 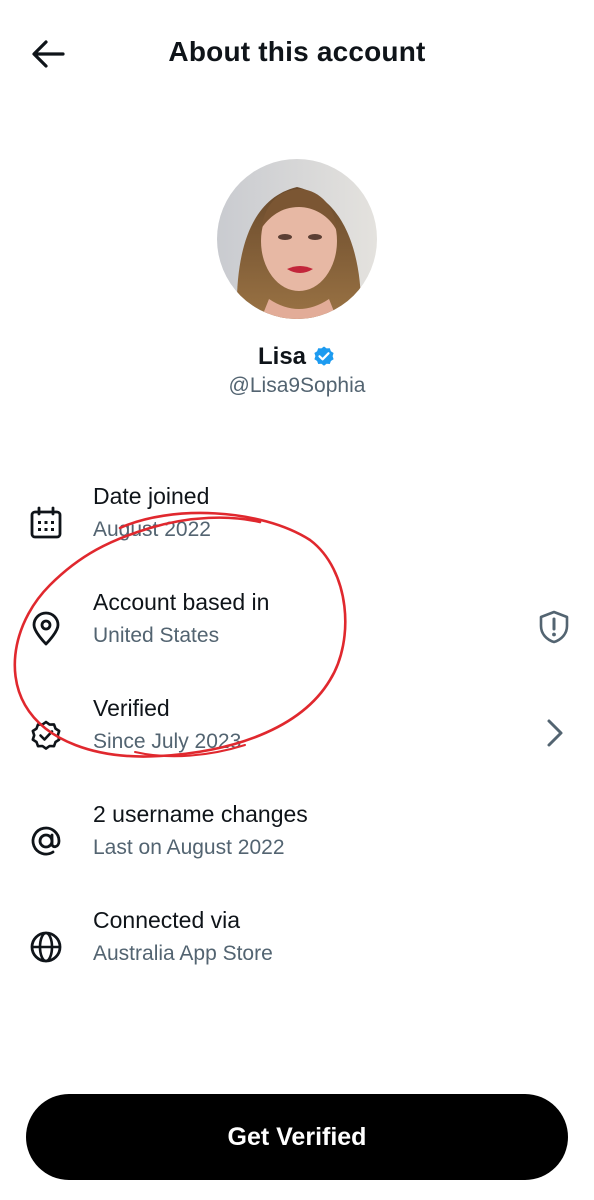 What do you see at coordinates (297, 523) in the screenshot?
I see `date-joined-row: Date joined August 2022` at bounding box center [297, 523].